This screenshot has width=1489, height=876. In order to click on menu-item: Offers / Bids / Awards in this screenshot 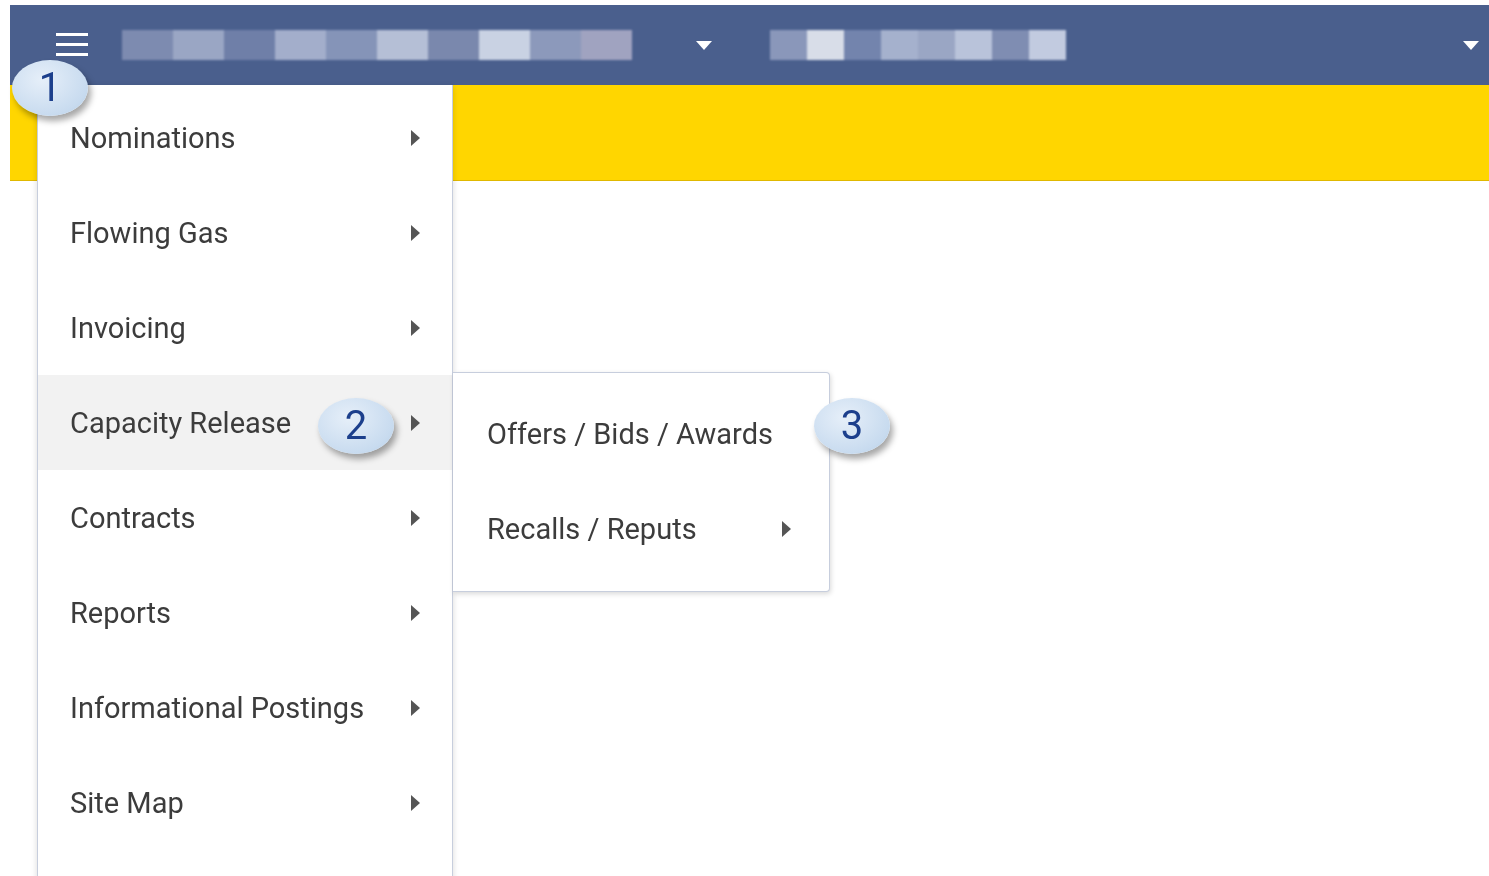, I will do `click(629, 433)`.